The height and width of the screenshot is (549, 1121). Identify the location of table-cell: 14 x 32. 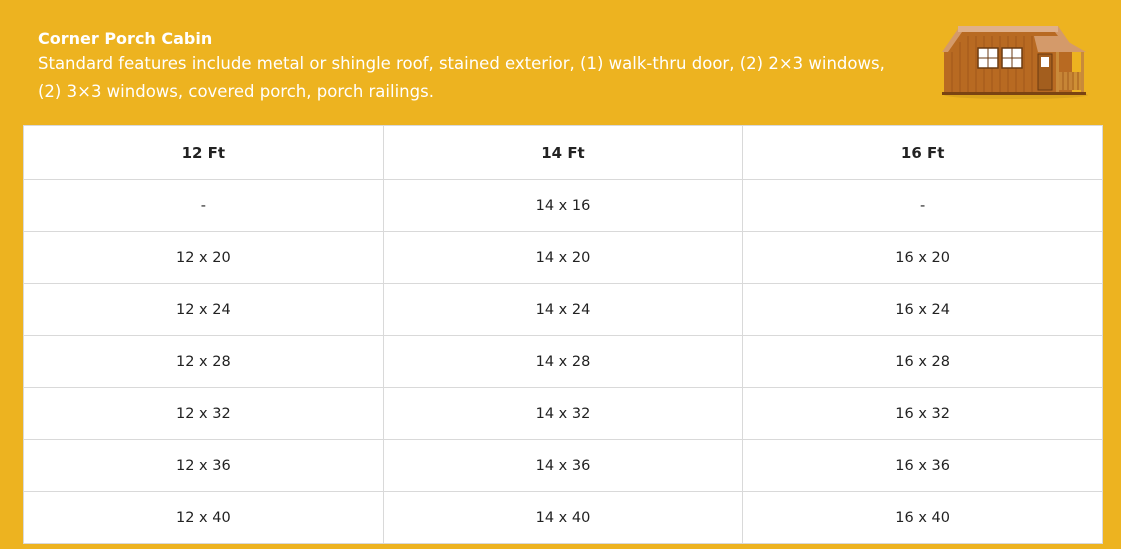
(563, 413).